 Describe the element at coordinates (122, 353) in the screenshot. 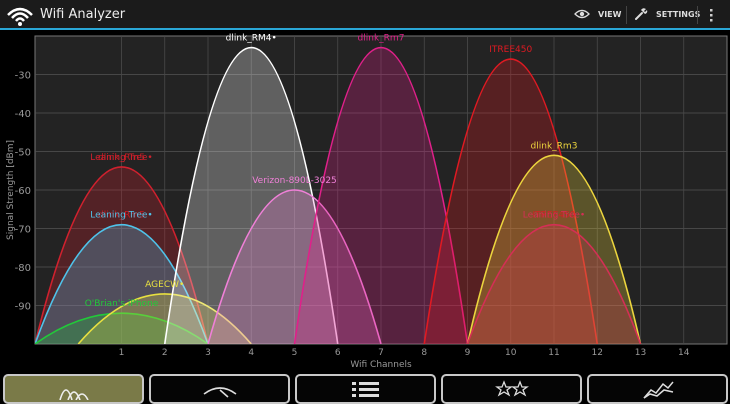

I see `x-tick-label: 1` at that location.